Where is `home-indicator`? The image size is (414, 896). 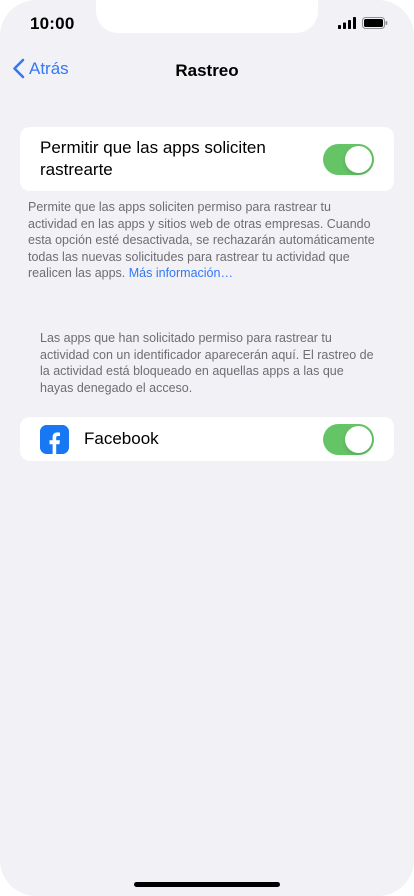
home-indicator is located at coordinates (207, 884).